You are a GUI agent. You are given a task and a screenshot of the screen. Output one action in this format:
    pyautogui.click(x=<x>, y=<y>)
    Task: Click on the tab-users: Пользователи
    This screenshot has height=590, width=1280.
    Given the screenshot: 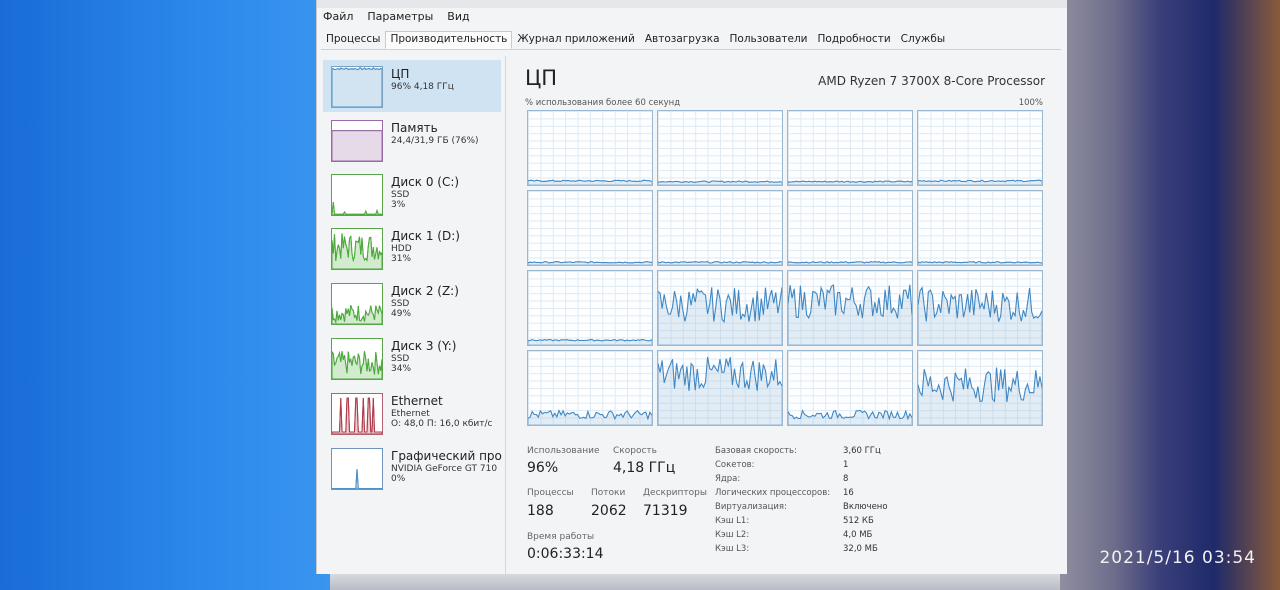 What is the action you would take?
    pyautogui.click(x=769, y=40)
    